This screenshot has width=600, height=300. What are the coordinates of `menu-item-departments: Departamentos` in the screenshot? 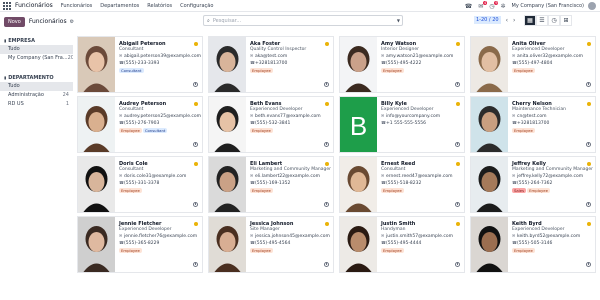 It's located at (119, 6).